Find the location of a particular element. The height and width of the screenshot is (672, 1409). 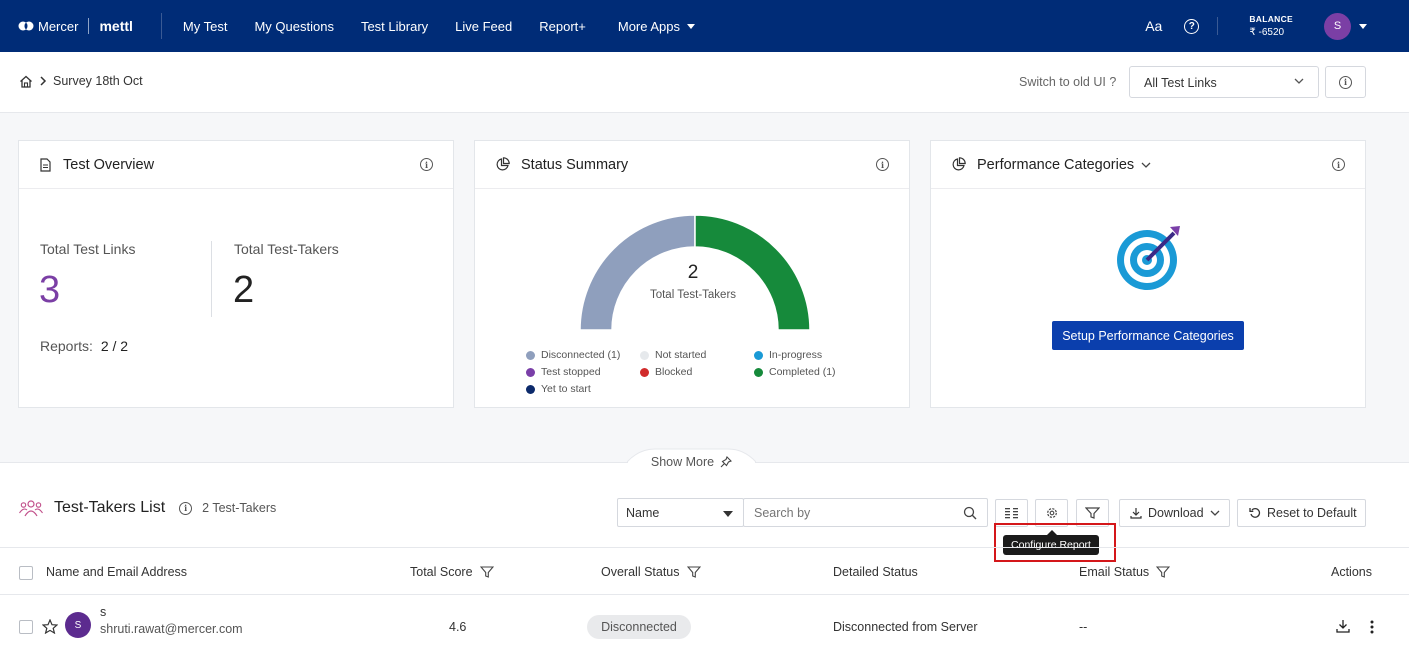

nav-right-divider is located at coordinates (1218, 26).